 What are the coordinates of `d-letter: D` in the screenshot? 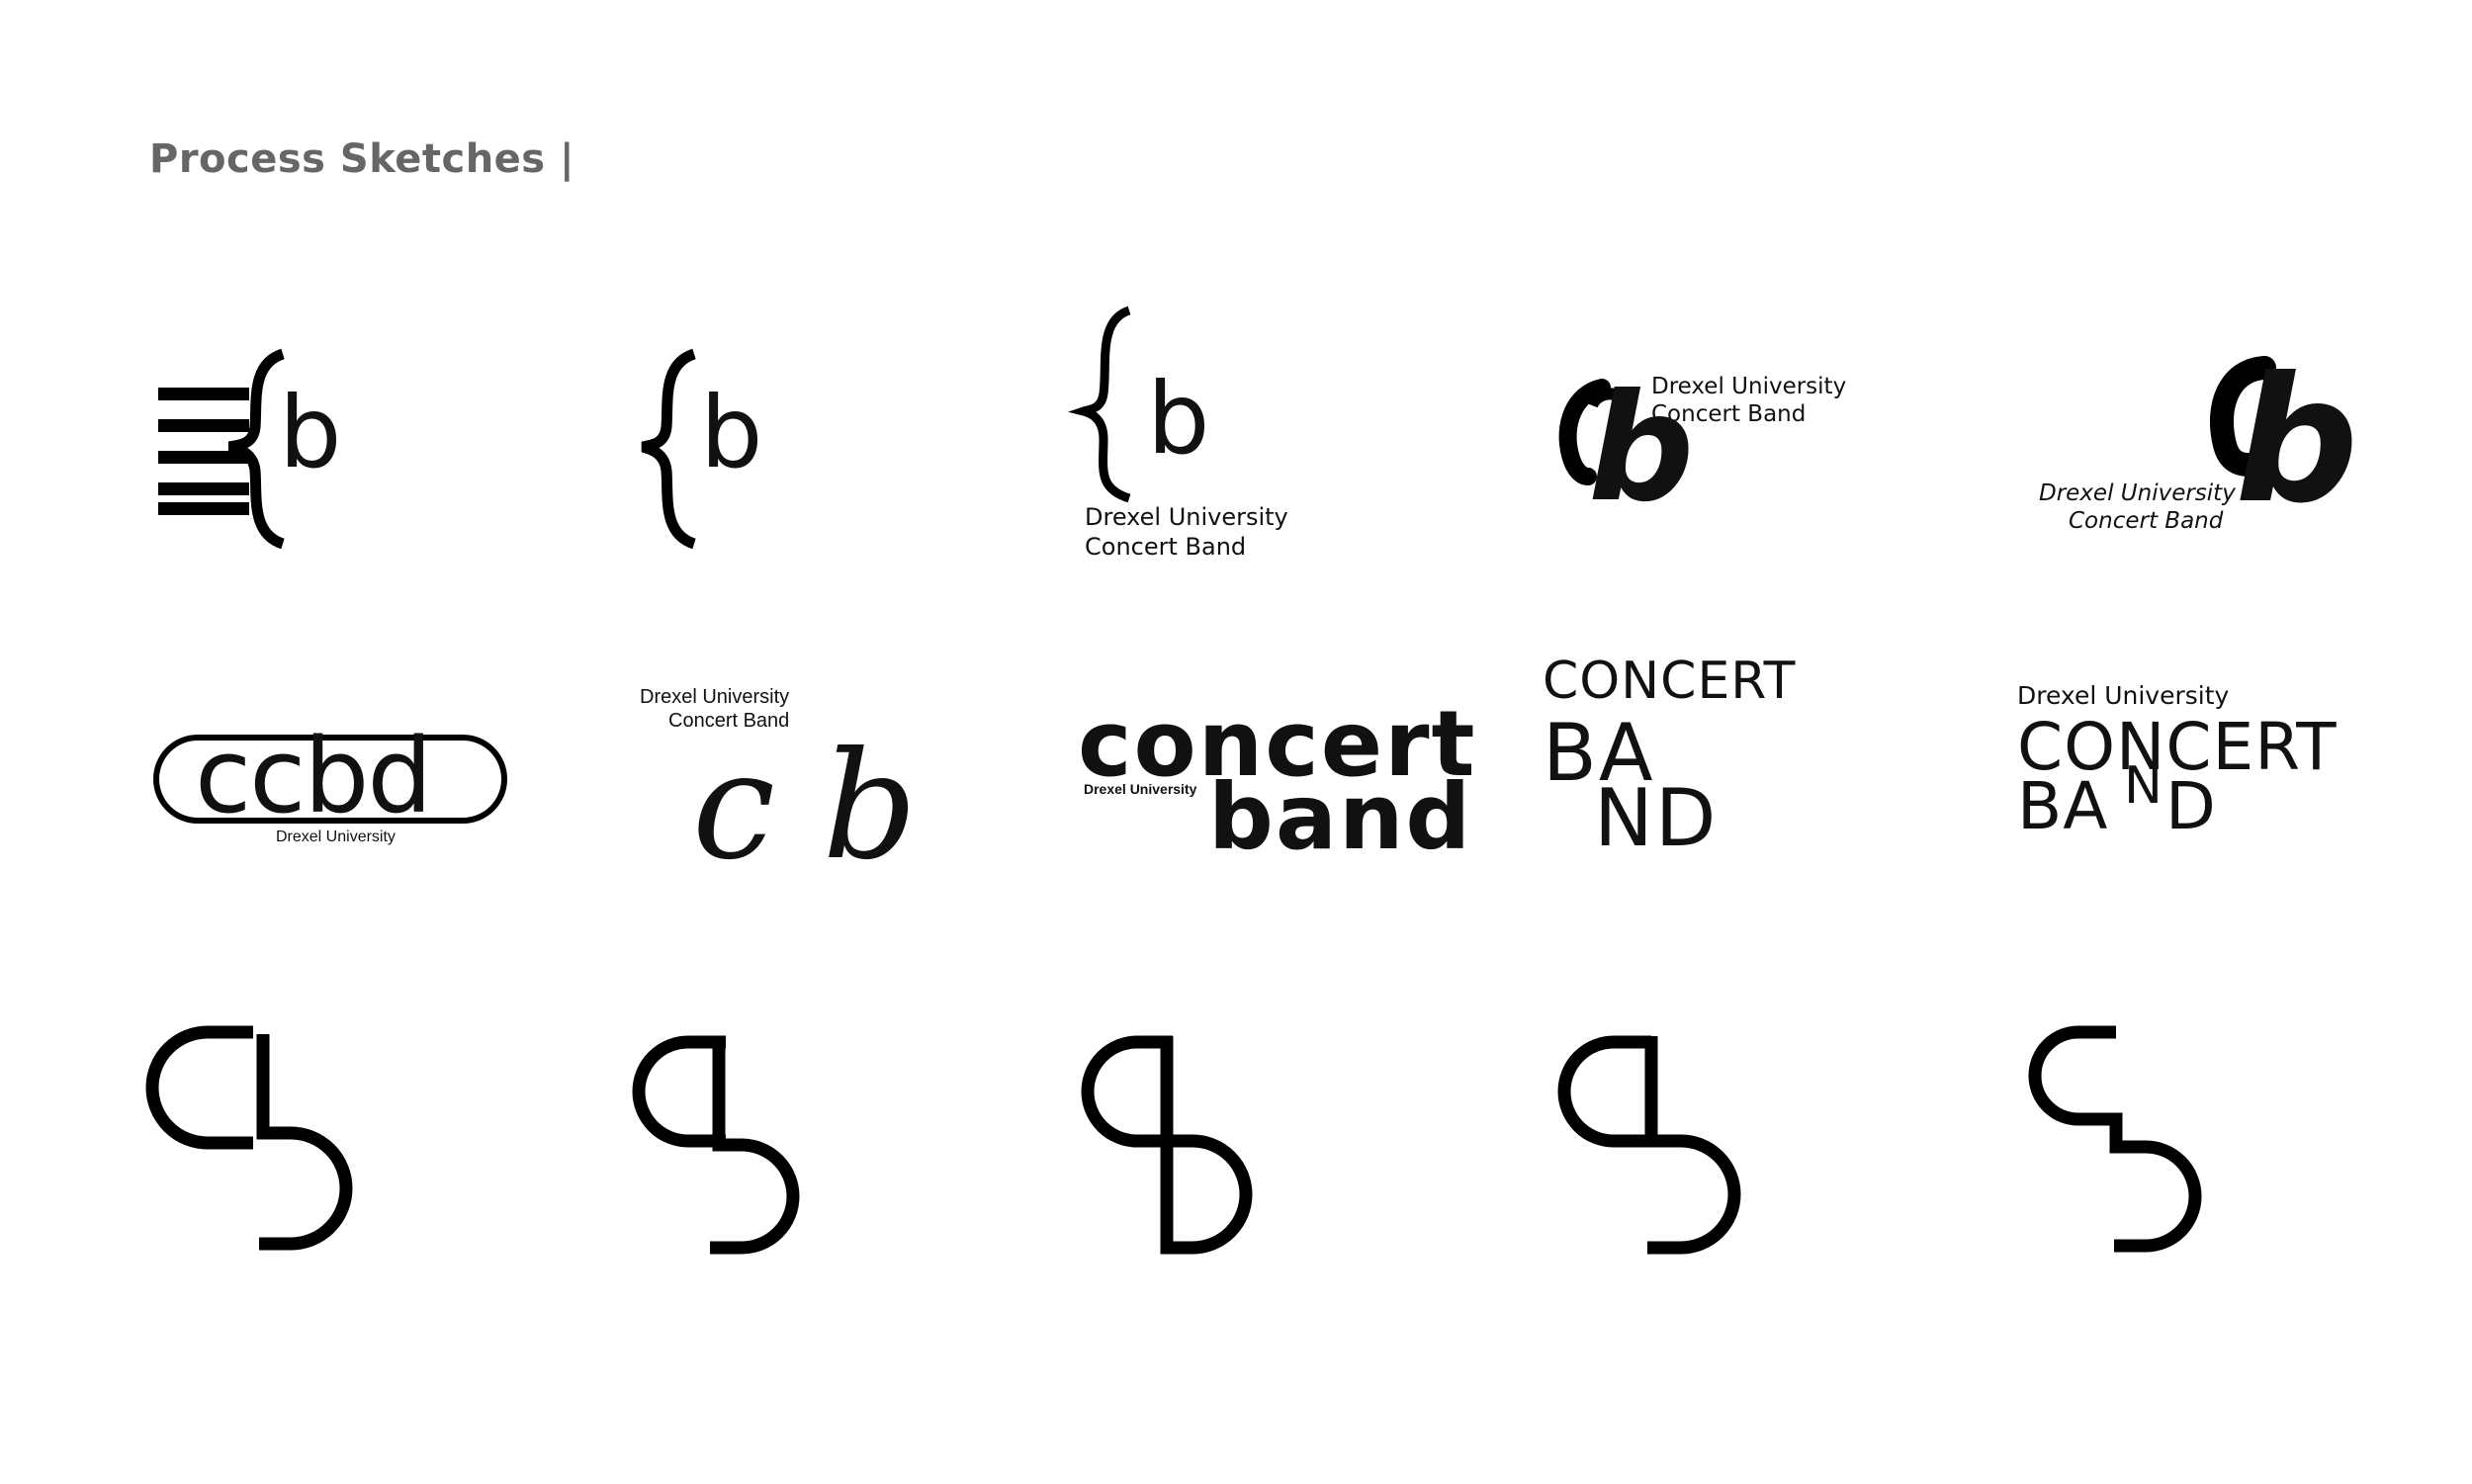 It's located at (2190, 806).